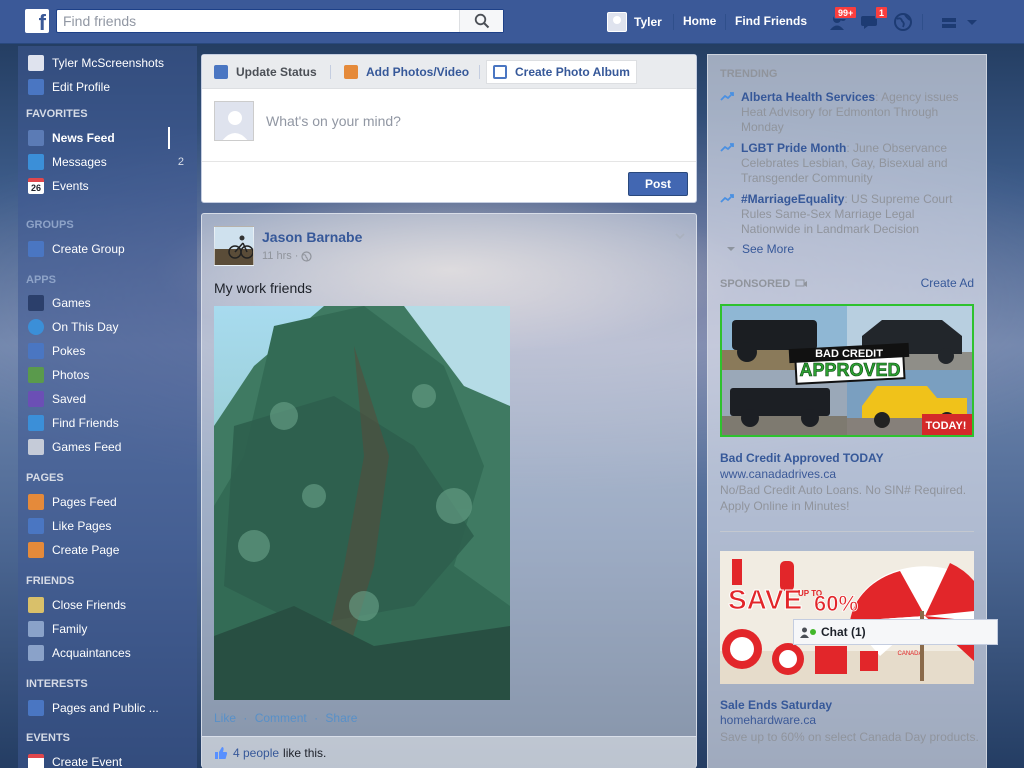 The image size is (1024, 768). I want to click on tab-add-photos: Add Photos/Video, so click(406, 72).